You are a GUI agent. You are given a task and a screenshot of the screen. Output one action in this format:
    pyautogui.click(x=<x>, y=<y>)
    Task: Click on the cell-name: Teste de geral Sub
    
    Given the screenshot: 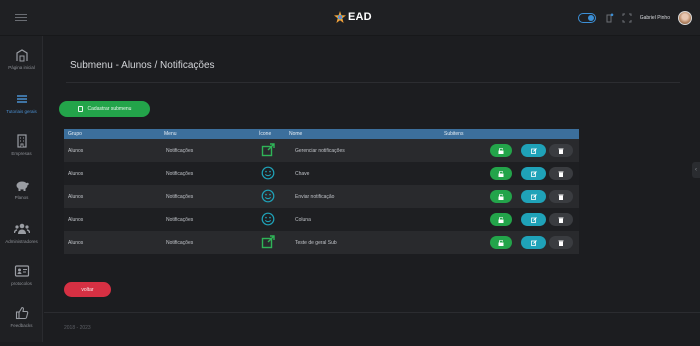 What is the action you would take?
    pyautogui.click(x=316, y=243)
    